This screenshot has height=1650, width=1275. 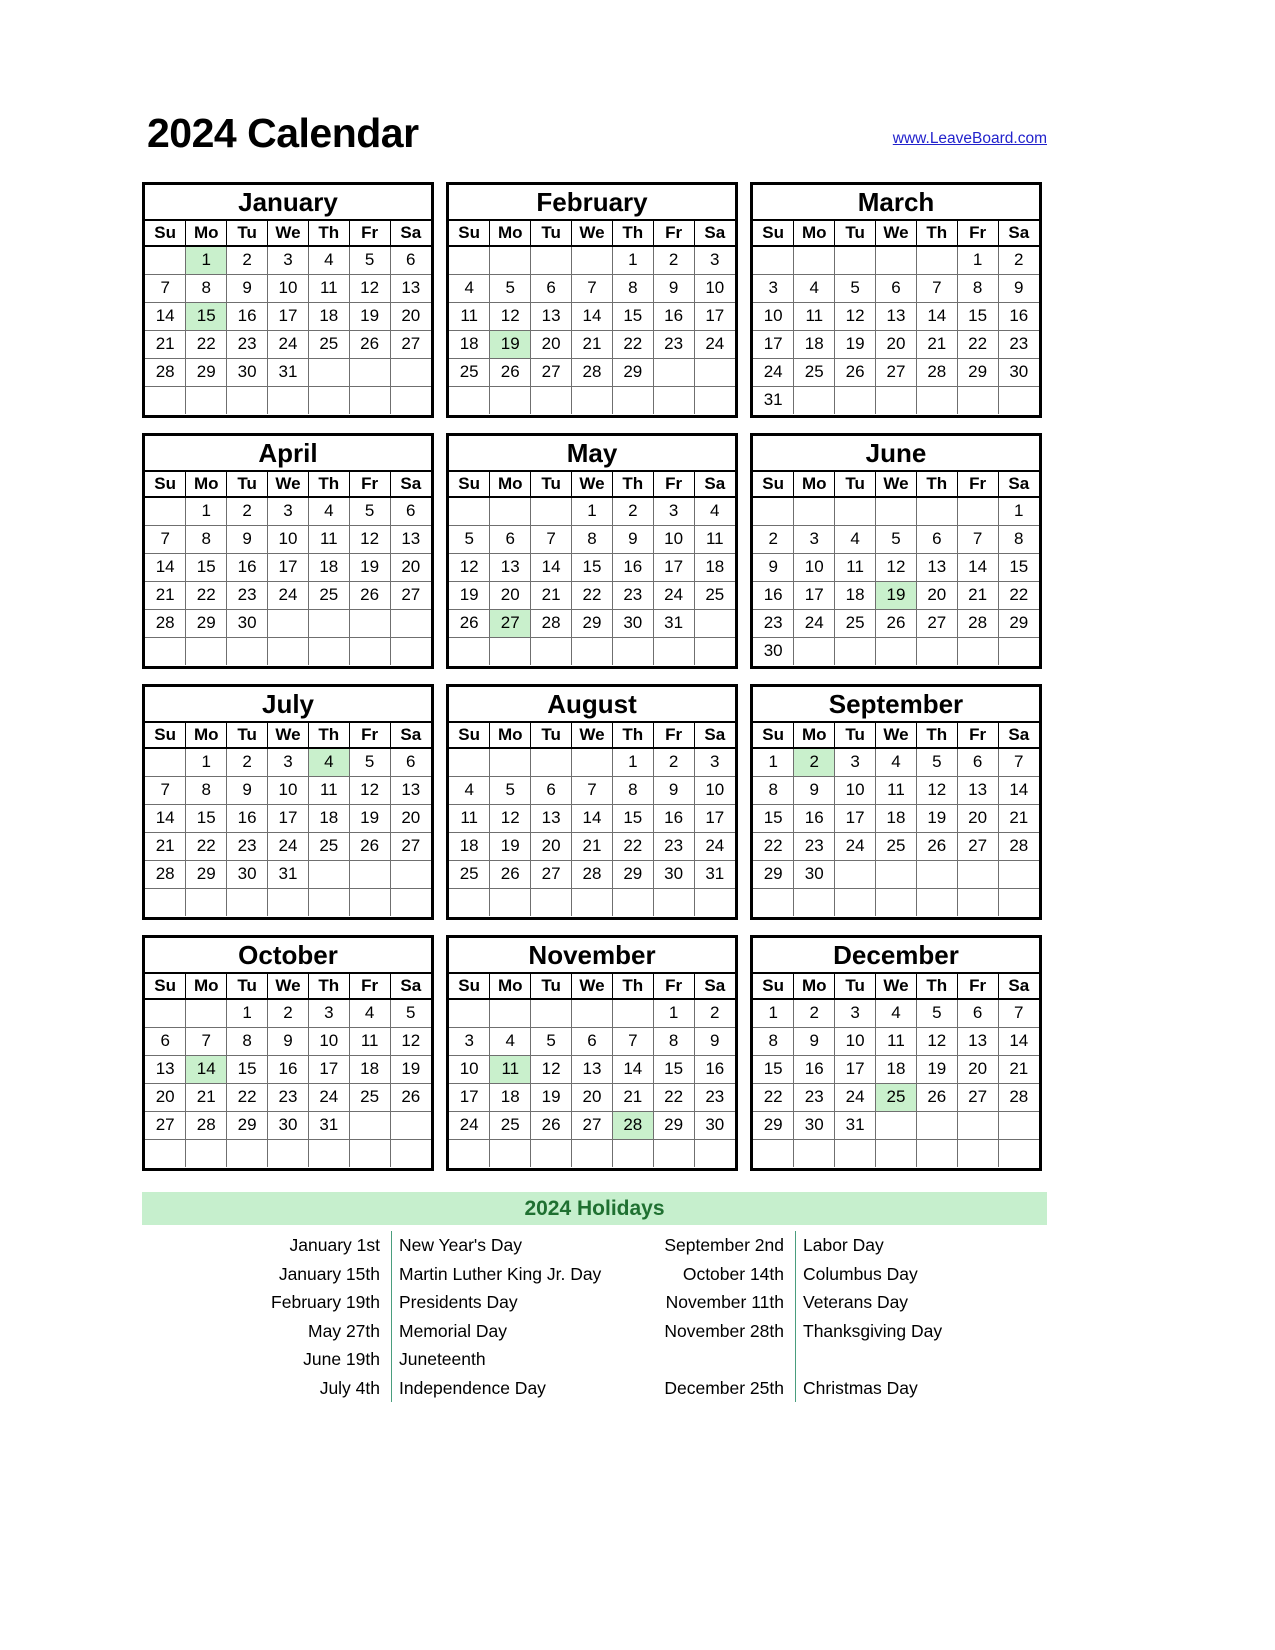 What do you see at coordinates (472, 1387) in the screenshot?
I see `holiday-name: Independence Day` at bounding box center [472, 1387].